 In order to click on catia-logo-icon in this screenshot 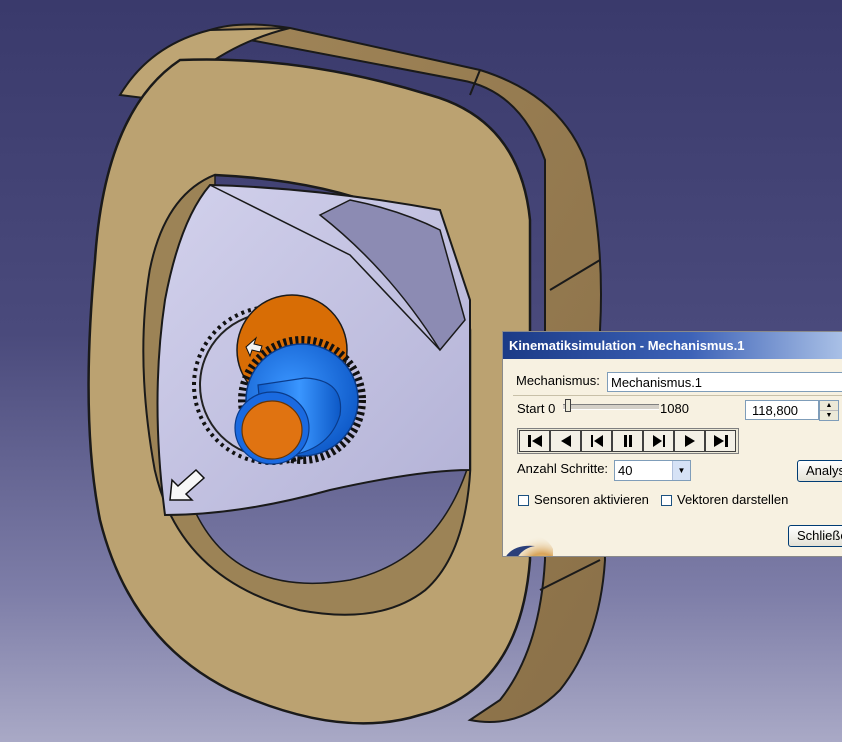, I will do `click(529, 546)`.